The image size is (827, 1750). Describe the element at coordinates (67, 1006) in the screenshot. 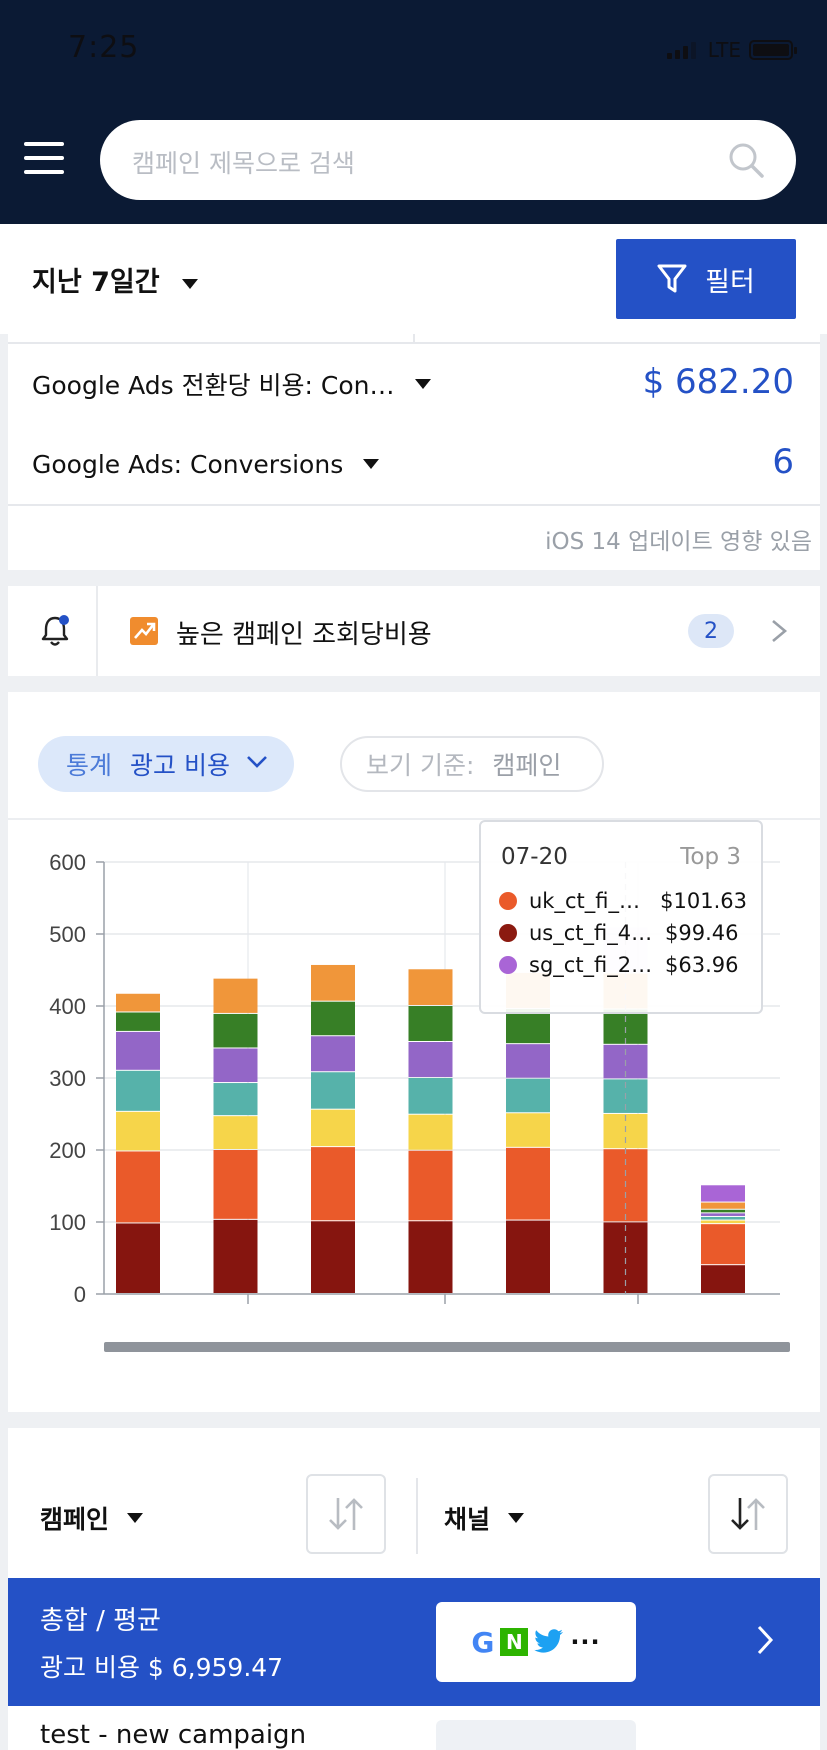

I see `y-tick-label: 400` at that location.